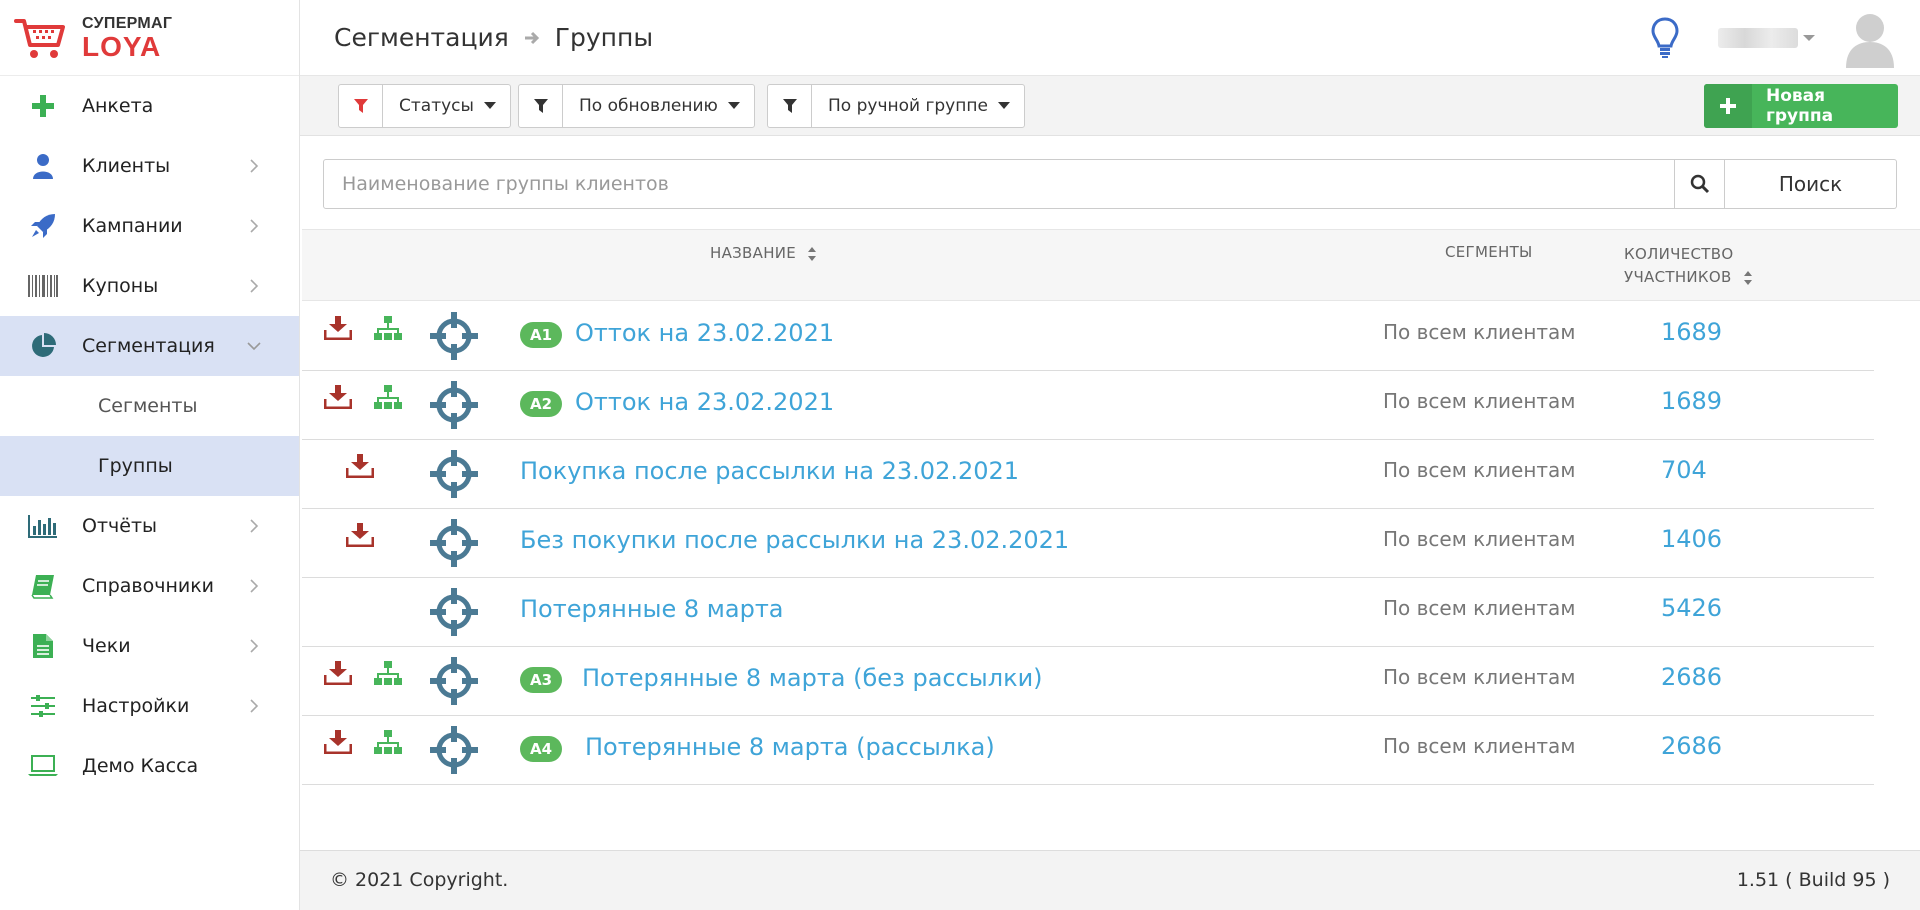 Image resolution: width=1920 pixels, height=910 pixels. What do you see at coordinates (769, 471) in the screenshot?
I see `group-name-link: Покупка после рассылки на 23.02.2021` at bounding box center [769, 471].